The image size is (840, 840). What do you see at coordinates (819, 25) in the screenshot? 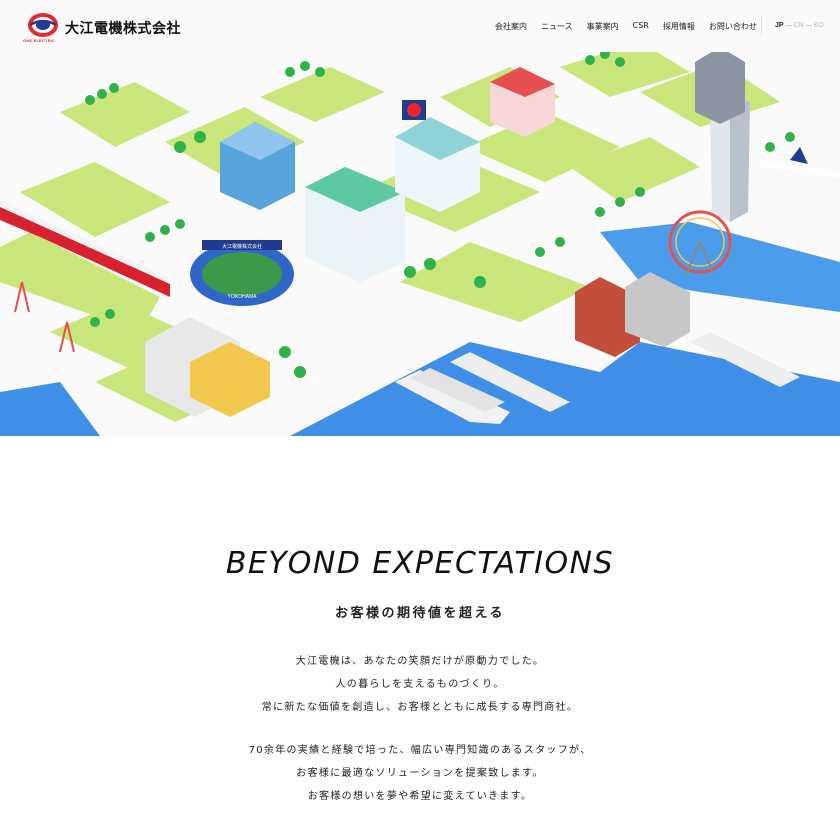
I see `lang-ko: KO` at bounding box center [819, 25].